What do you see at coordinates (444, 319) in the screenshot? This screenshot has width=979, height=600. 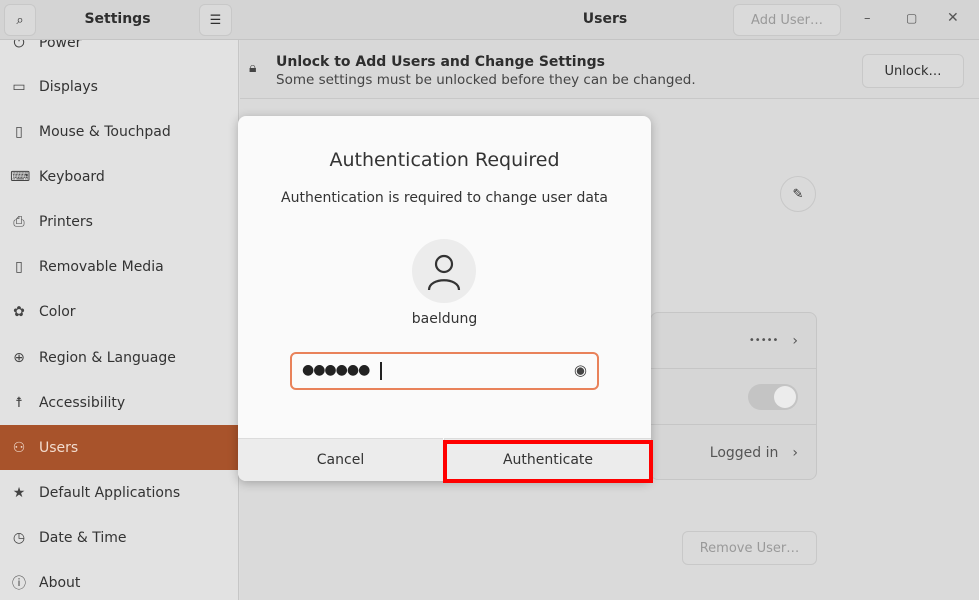 I see `username-label: baeldung` at bounding box center [444, 319].